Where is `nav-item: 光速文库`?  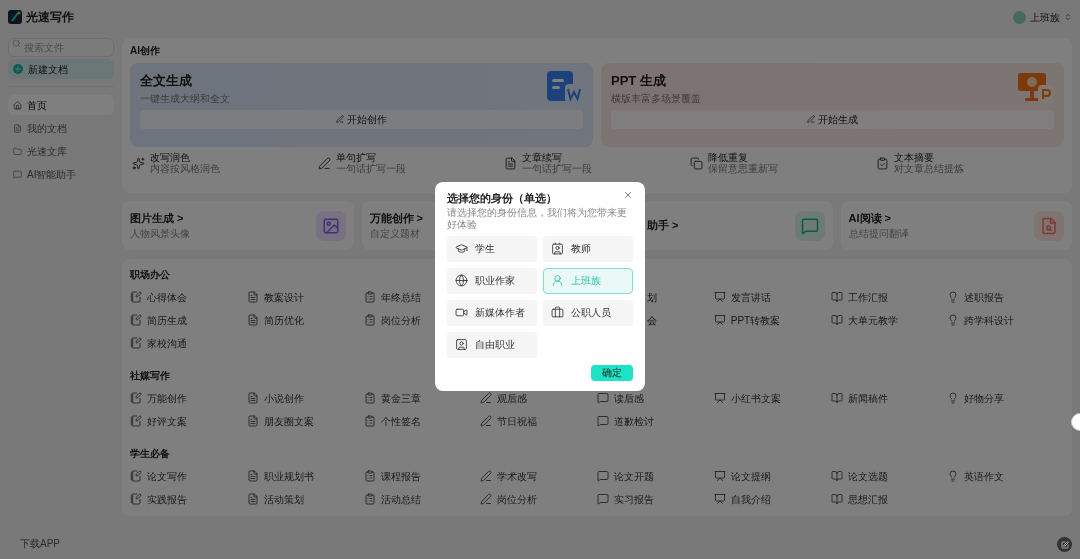 nav-item: 光速文库 is located at coordinates (61, 151).